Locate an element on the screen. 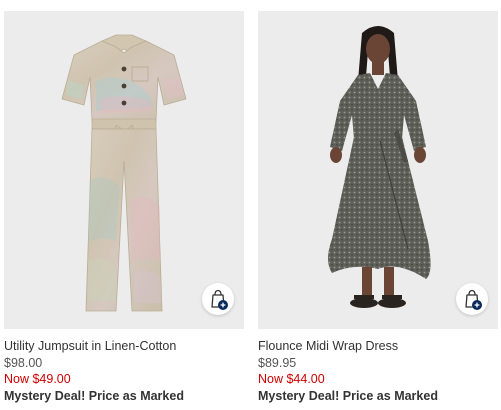 The height and width of the screenshot is (410, 501). original-price: $98.00 is located at coordinates (23, 362).